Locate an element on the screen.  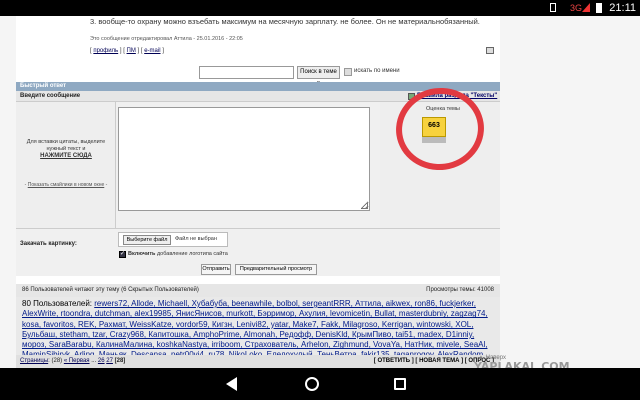
message-pane is located at coordinates (248, 165).